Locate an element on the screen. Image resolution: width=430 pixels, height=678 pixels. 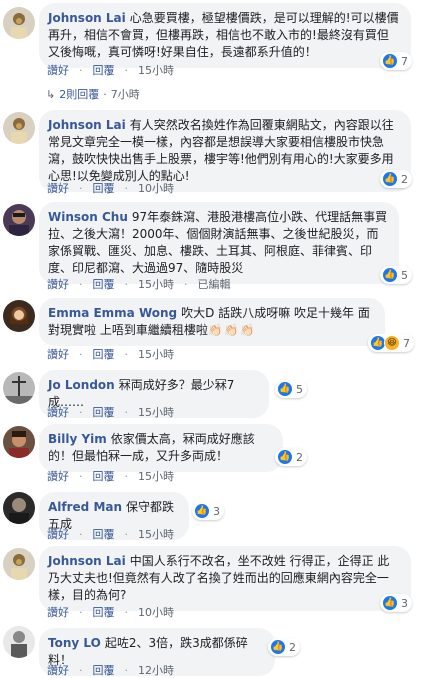
comment-meta: 讚好 · 回覆 · 15小時 · 已編輯 is located at coordinates (139, 284).